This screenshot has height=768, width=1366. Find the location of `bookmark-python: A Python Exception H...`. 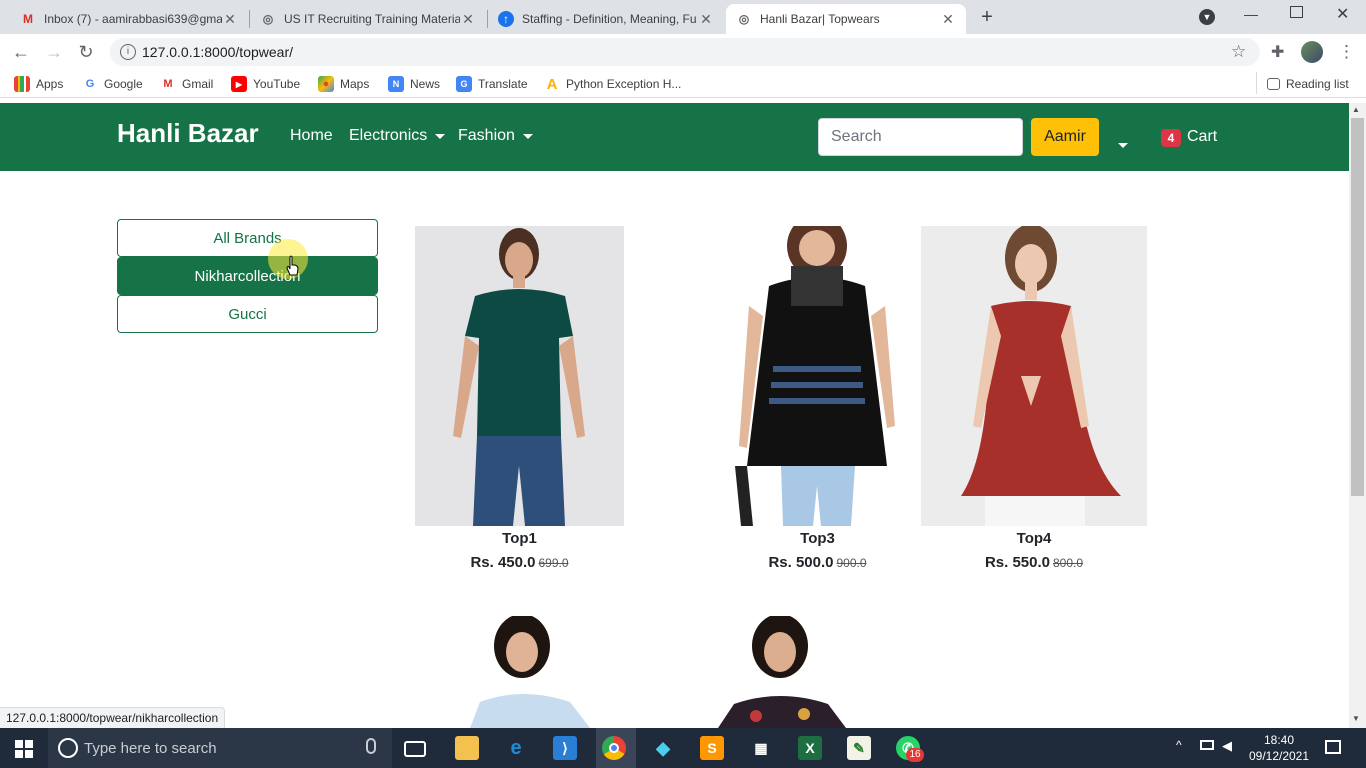

bookmark-python: A Python Exception H... is located at coordinates (613, 84).